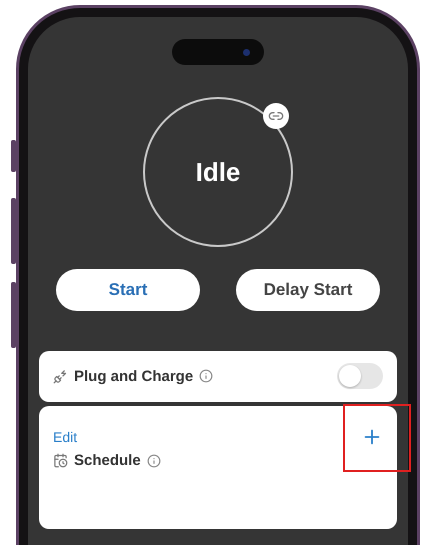  I want to click on schedule-label: Schedule, so click(107, 460).